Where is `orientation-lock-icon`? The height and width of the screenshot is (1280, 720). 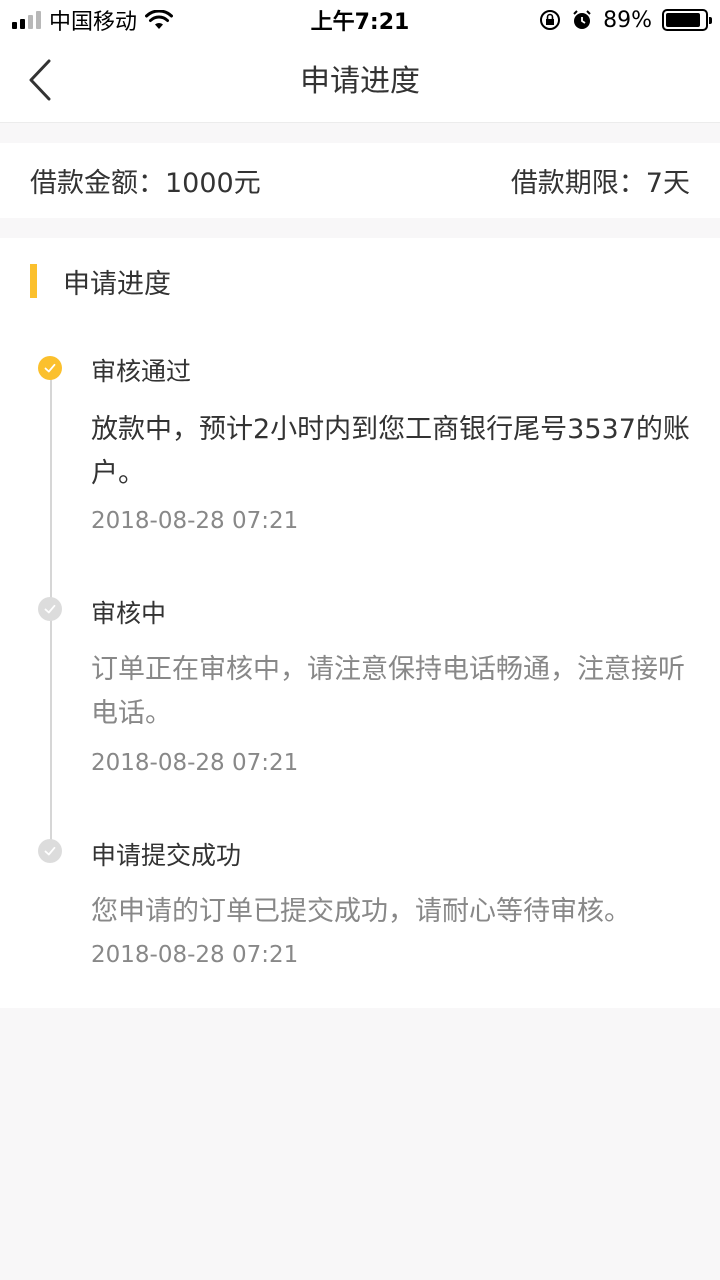
orientation-lock-icon is located at coordinates (550, 20).